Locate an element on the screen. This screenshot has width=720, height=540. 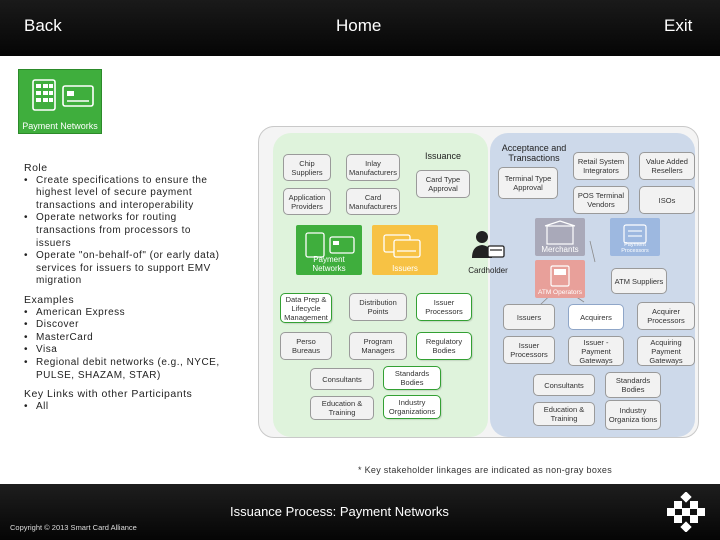
perso-bureaus-box: Perso Bureaus is located at coordinates (306, 346).